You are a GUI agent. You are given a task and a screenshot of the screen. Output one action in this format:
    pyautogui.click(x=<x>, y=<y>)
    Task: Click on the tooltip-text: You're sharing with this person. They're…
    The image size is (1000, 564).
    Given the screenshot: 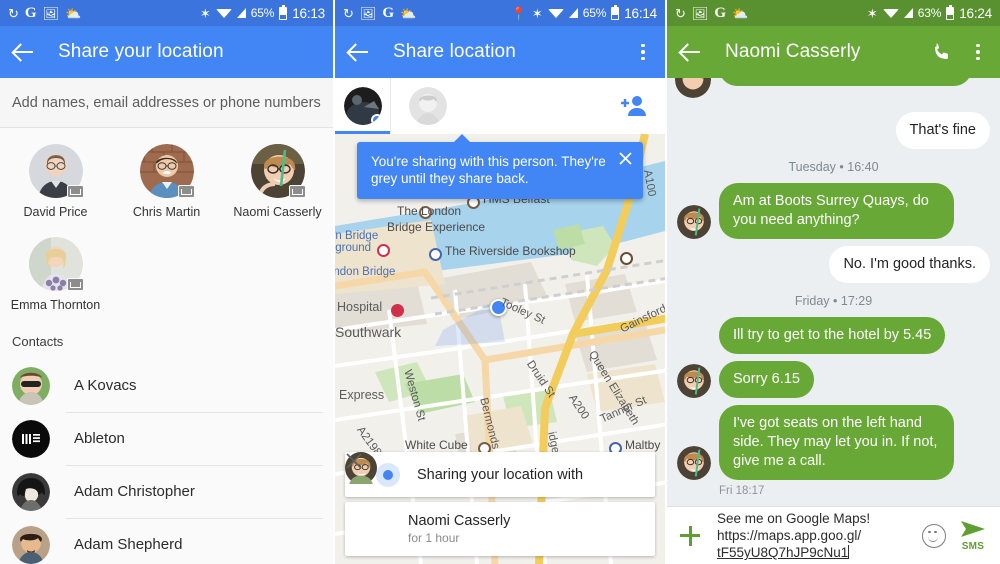 What is the action you would take?
    pyautogui.click(x=488, y=170)
    